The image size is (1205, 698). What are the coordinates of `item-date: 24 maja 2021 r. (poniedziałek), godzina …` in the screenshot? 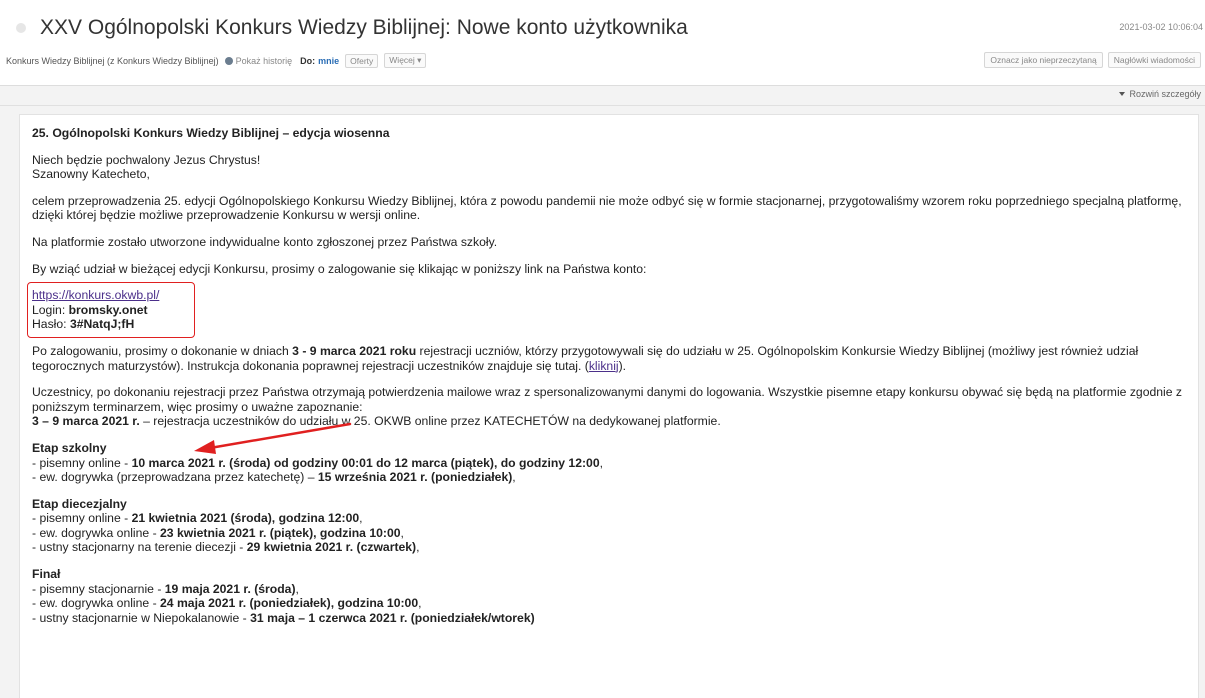 It's located at (289, 603).